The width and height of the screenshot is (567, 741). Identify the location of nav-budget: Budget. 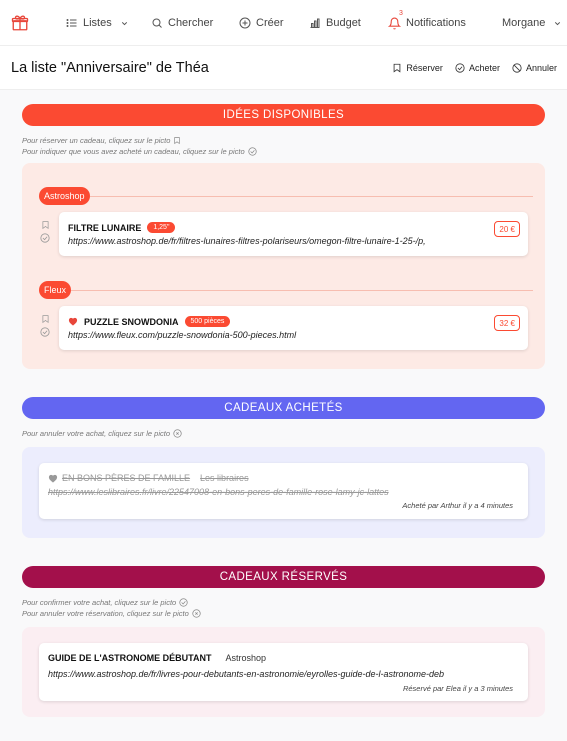
(335, 23).